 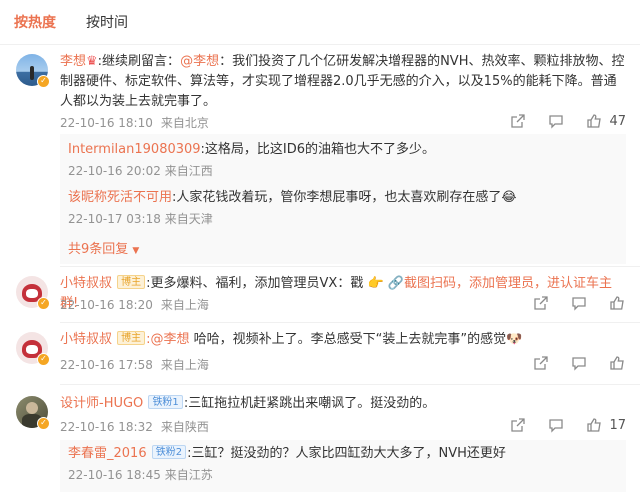 I want to click on comment-meta: 22-10-16 17:58 来自上海, so click(x=138, y=364).